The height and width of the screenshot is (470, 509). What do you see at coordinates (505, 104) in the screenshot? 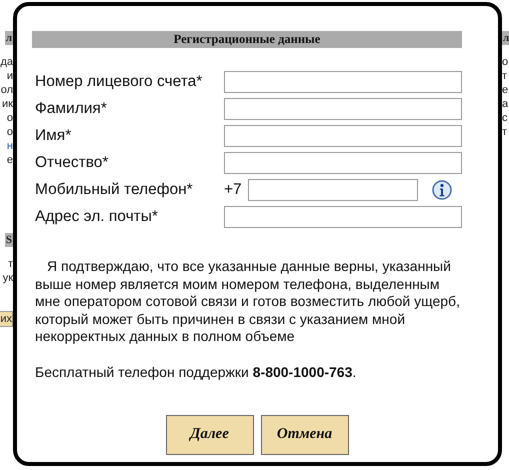
I see `background-text: а` at bounding box center [505, 104].